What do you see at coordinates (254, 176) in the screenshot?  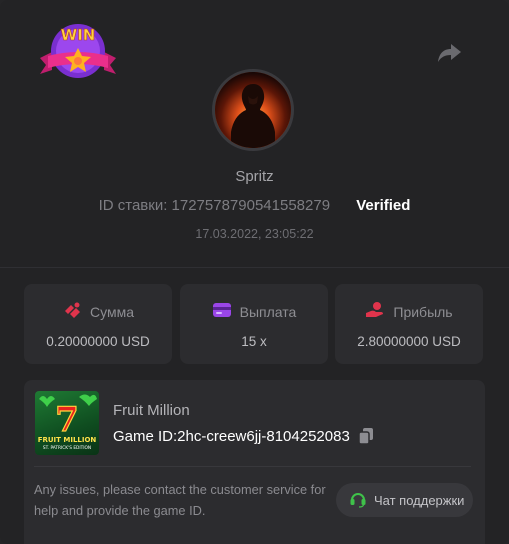 I see `username: Spritz` at bounding box center [254, 176].